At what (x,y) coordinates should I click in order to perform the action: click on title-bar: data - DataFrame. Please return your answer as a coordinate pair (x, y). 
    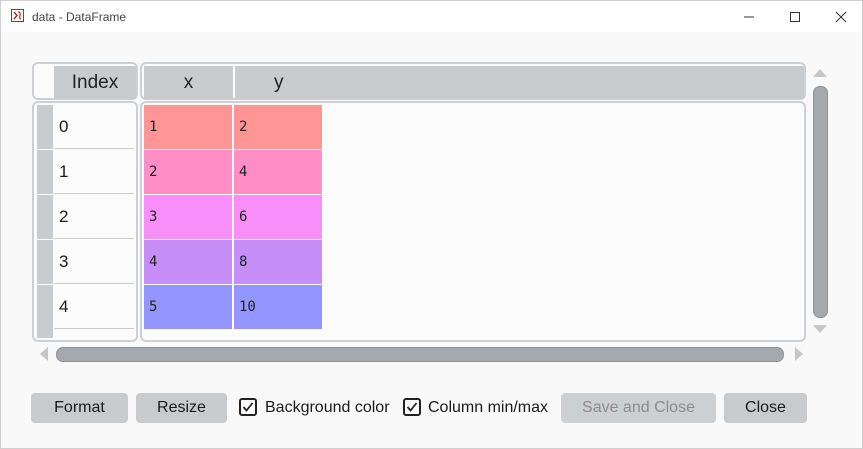
    Looking at the image, I should click on (431, 16).